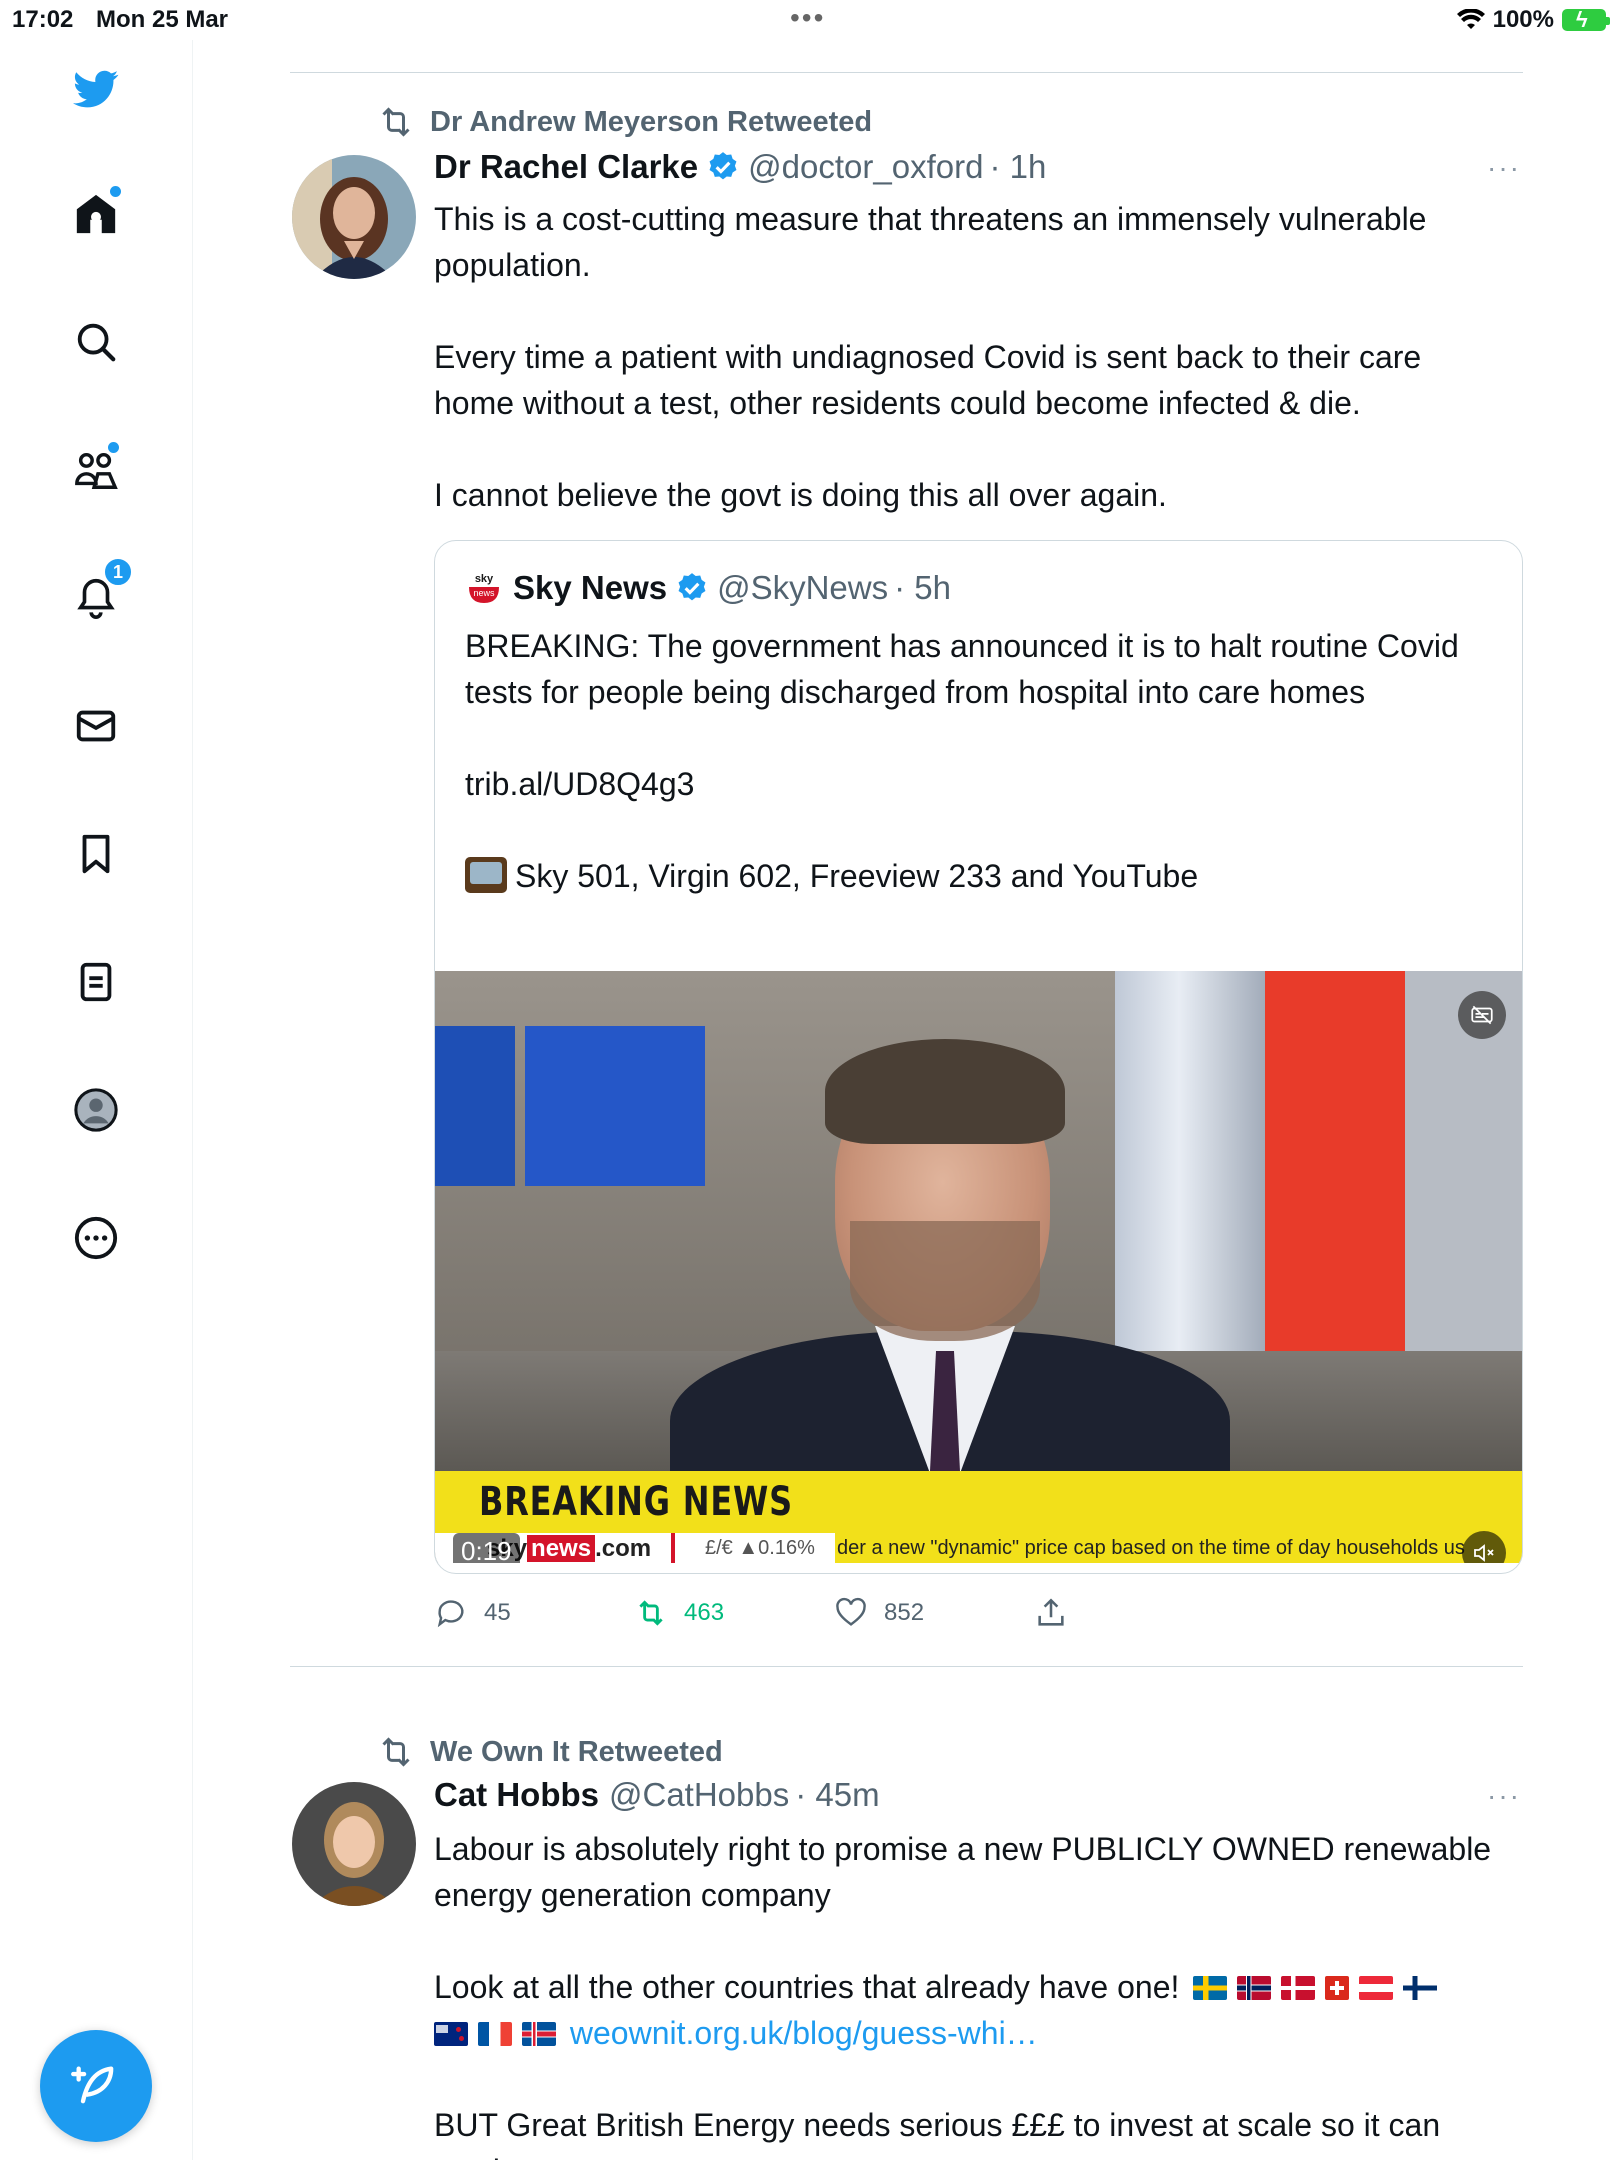 This screenshot has height=2160, width=1620. I want to click on sky-news-logo: sky news, so click(484, 588).